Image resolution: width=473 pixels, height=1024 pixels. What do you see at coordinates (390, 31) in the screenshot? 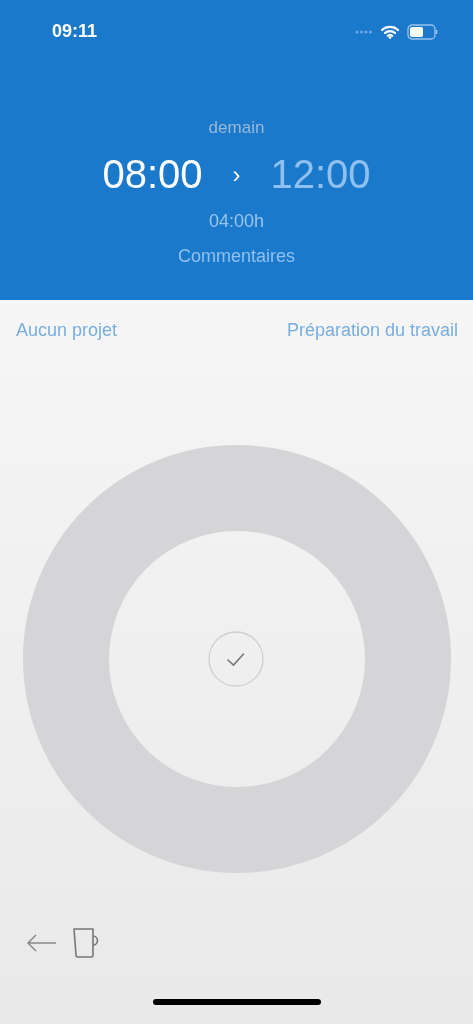
I see `wifi-icon` at bounding box center [390, 31].